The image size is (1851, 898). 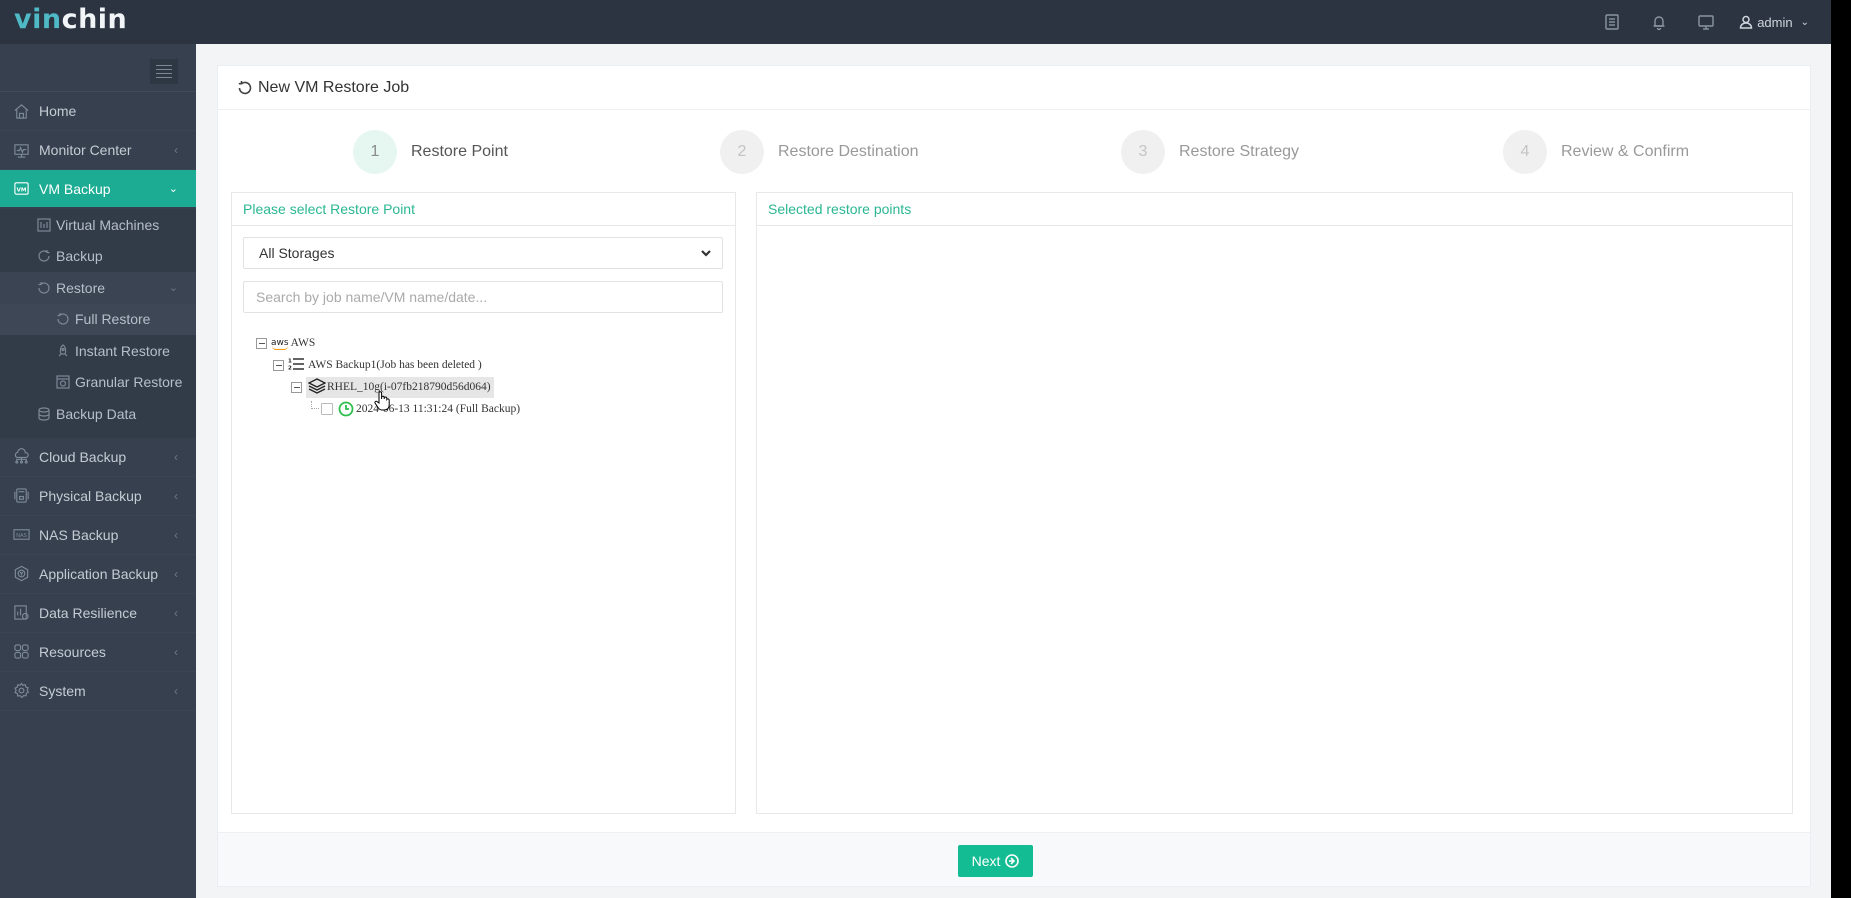 I want to click on tree-connector, so click(x=315, y=405).